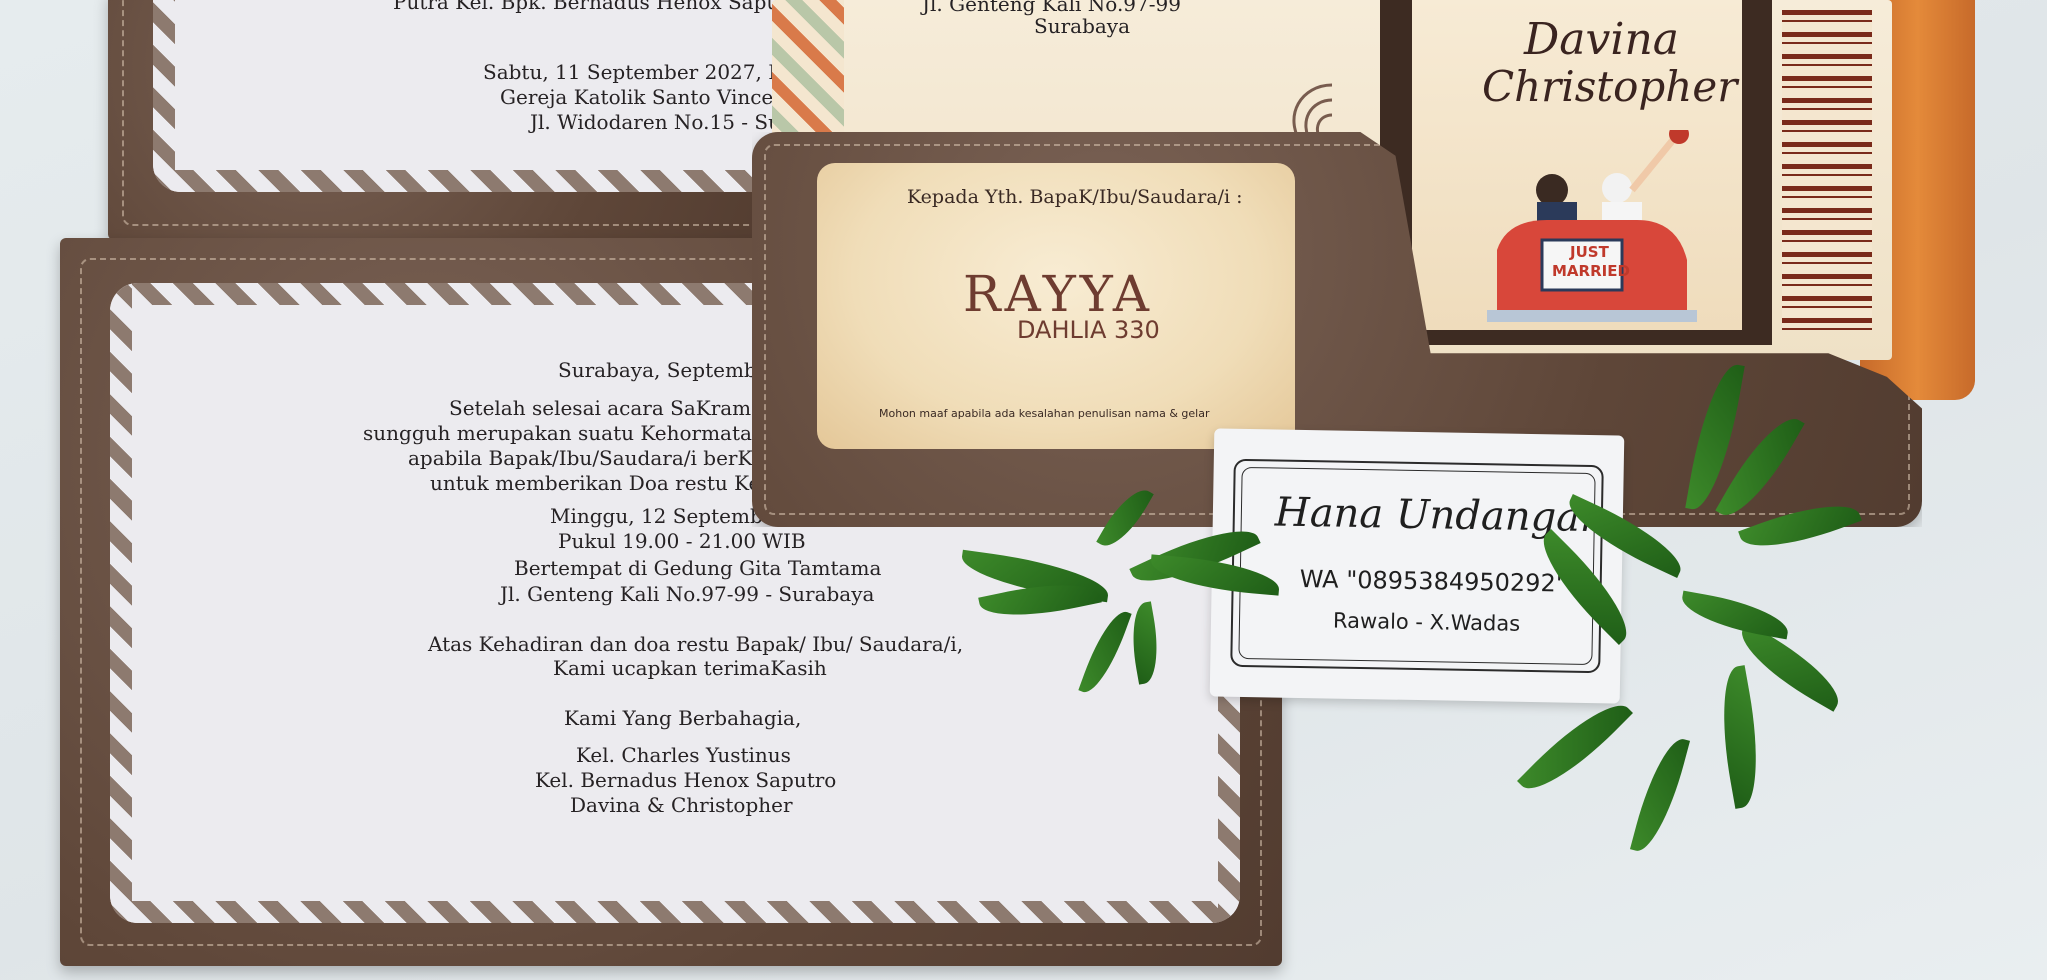  What do you see at coordinates (1426, 622) in the screenshot?
I see `seller-location: Rawalo - X.Wadas` at bounding box center [1426, 622].